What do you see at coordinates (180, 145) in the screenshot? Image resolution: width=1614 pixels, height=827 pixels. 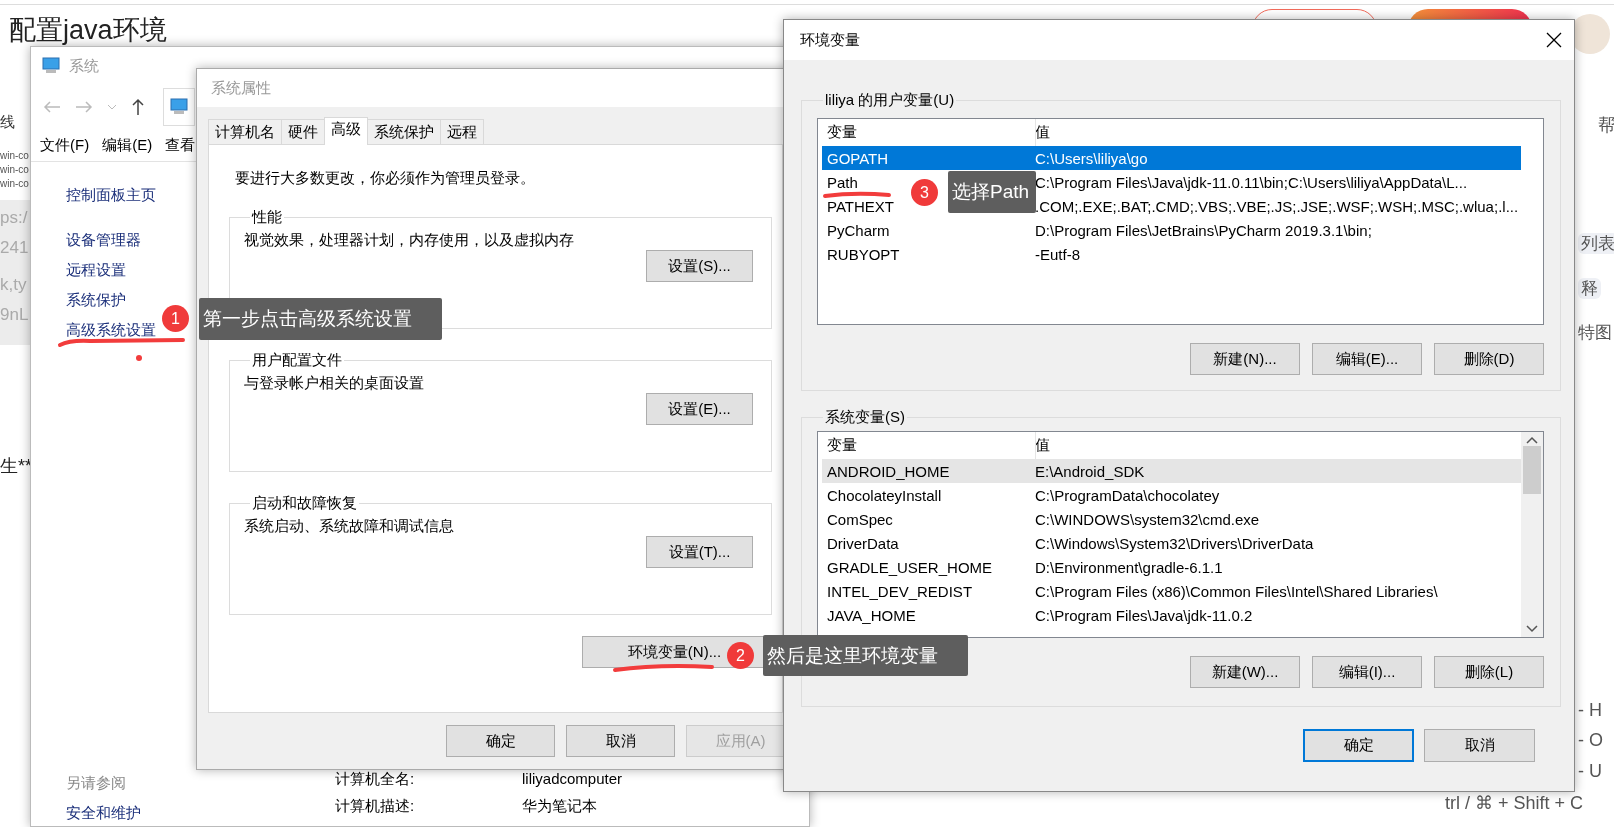 I see `menu-item: 查看` at bounding box center [180, 145].